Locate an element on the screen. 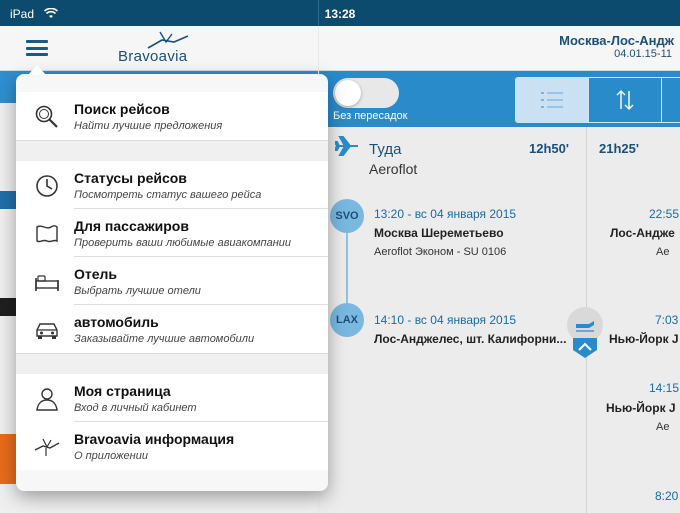 The image size is (680, 513). menu-item-my-page: Моя страница Вход в личный кабинет is located at coordinates (172, 398).